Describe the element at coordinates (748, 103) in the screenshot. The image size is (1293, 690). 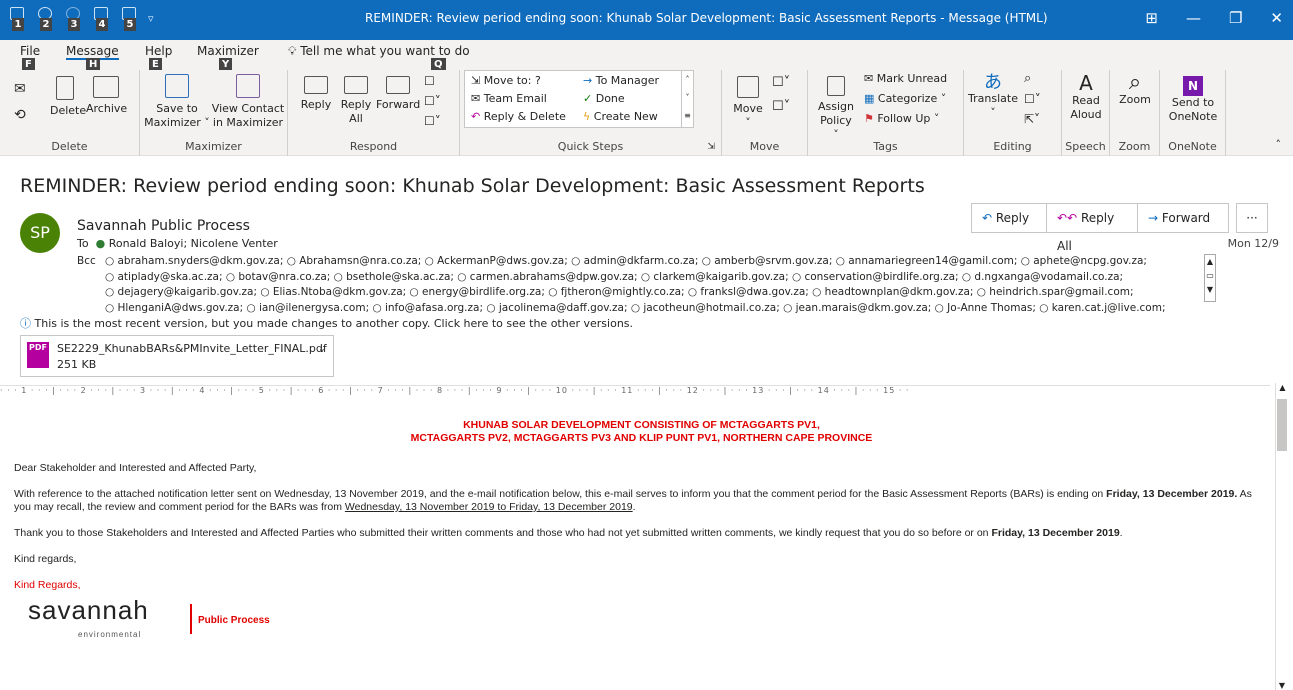
I see `move-button: Move ˅` at that location.